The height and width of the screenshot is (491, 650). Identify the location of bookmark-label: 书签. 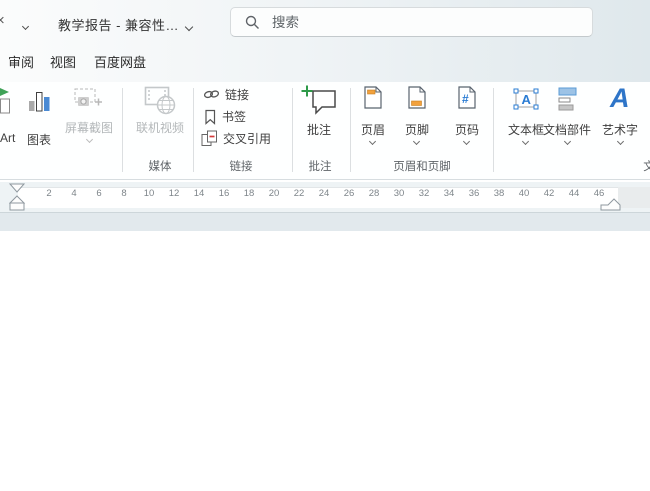
(234, 117).